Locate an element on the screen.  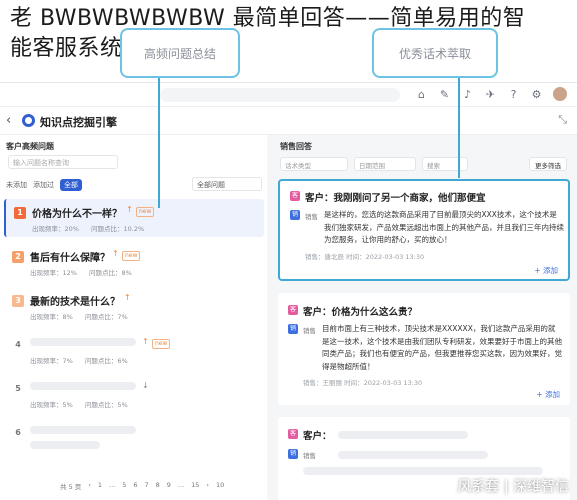
question-item: 6 is located at coordinates (134, 438).